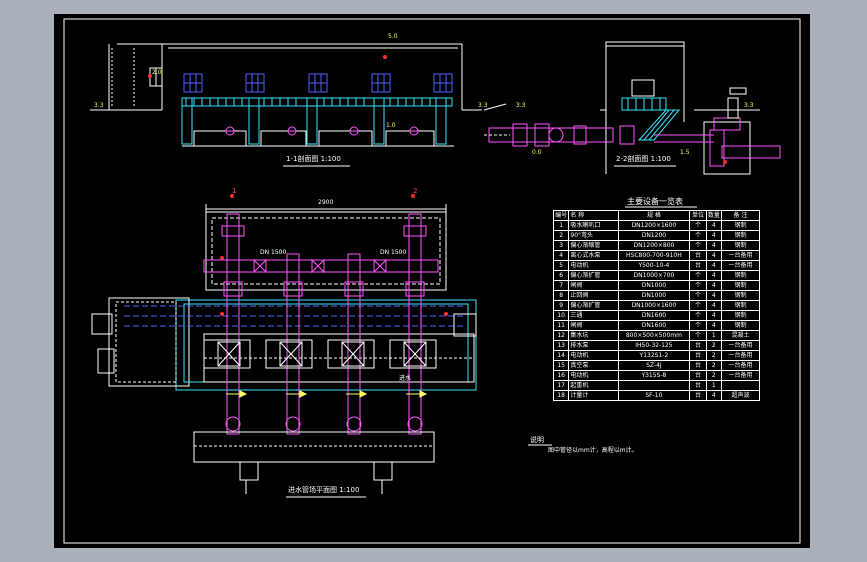 Image resolution: width=867 pixels, height=562 pixels. I want to click on flow-note: 进水, so click(405, 378).